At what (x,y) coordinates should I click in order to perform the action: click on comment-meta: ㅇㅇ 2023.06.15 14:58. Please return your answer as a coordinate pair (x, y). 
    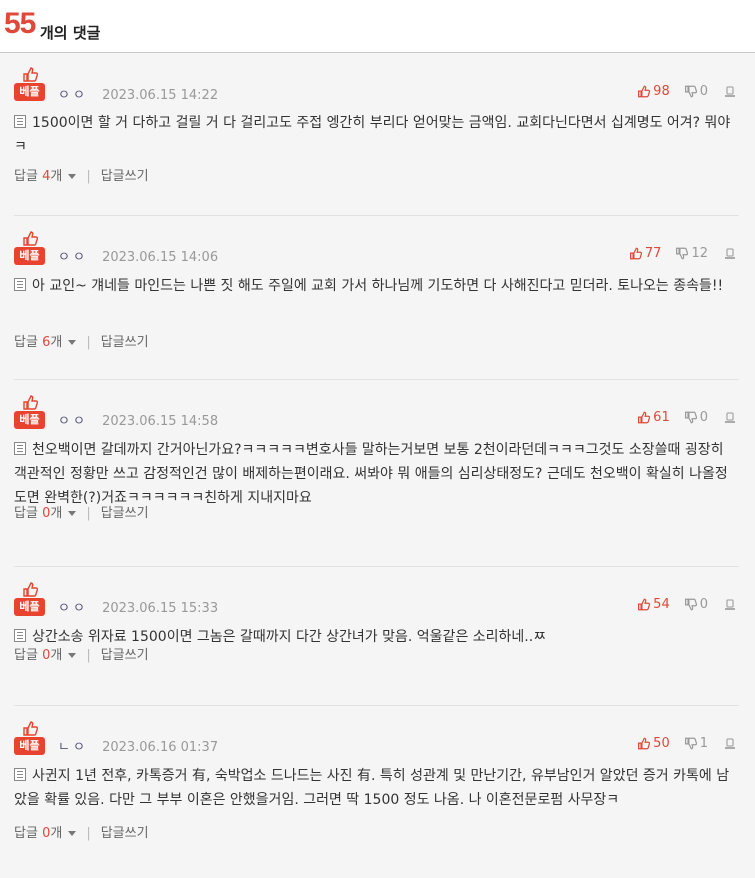
    Looking at the image, I should click on (138, 419).